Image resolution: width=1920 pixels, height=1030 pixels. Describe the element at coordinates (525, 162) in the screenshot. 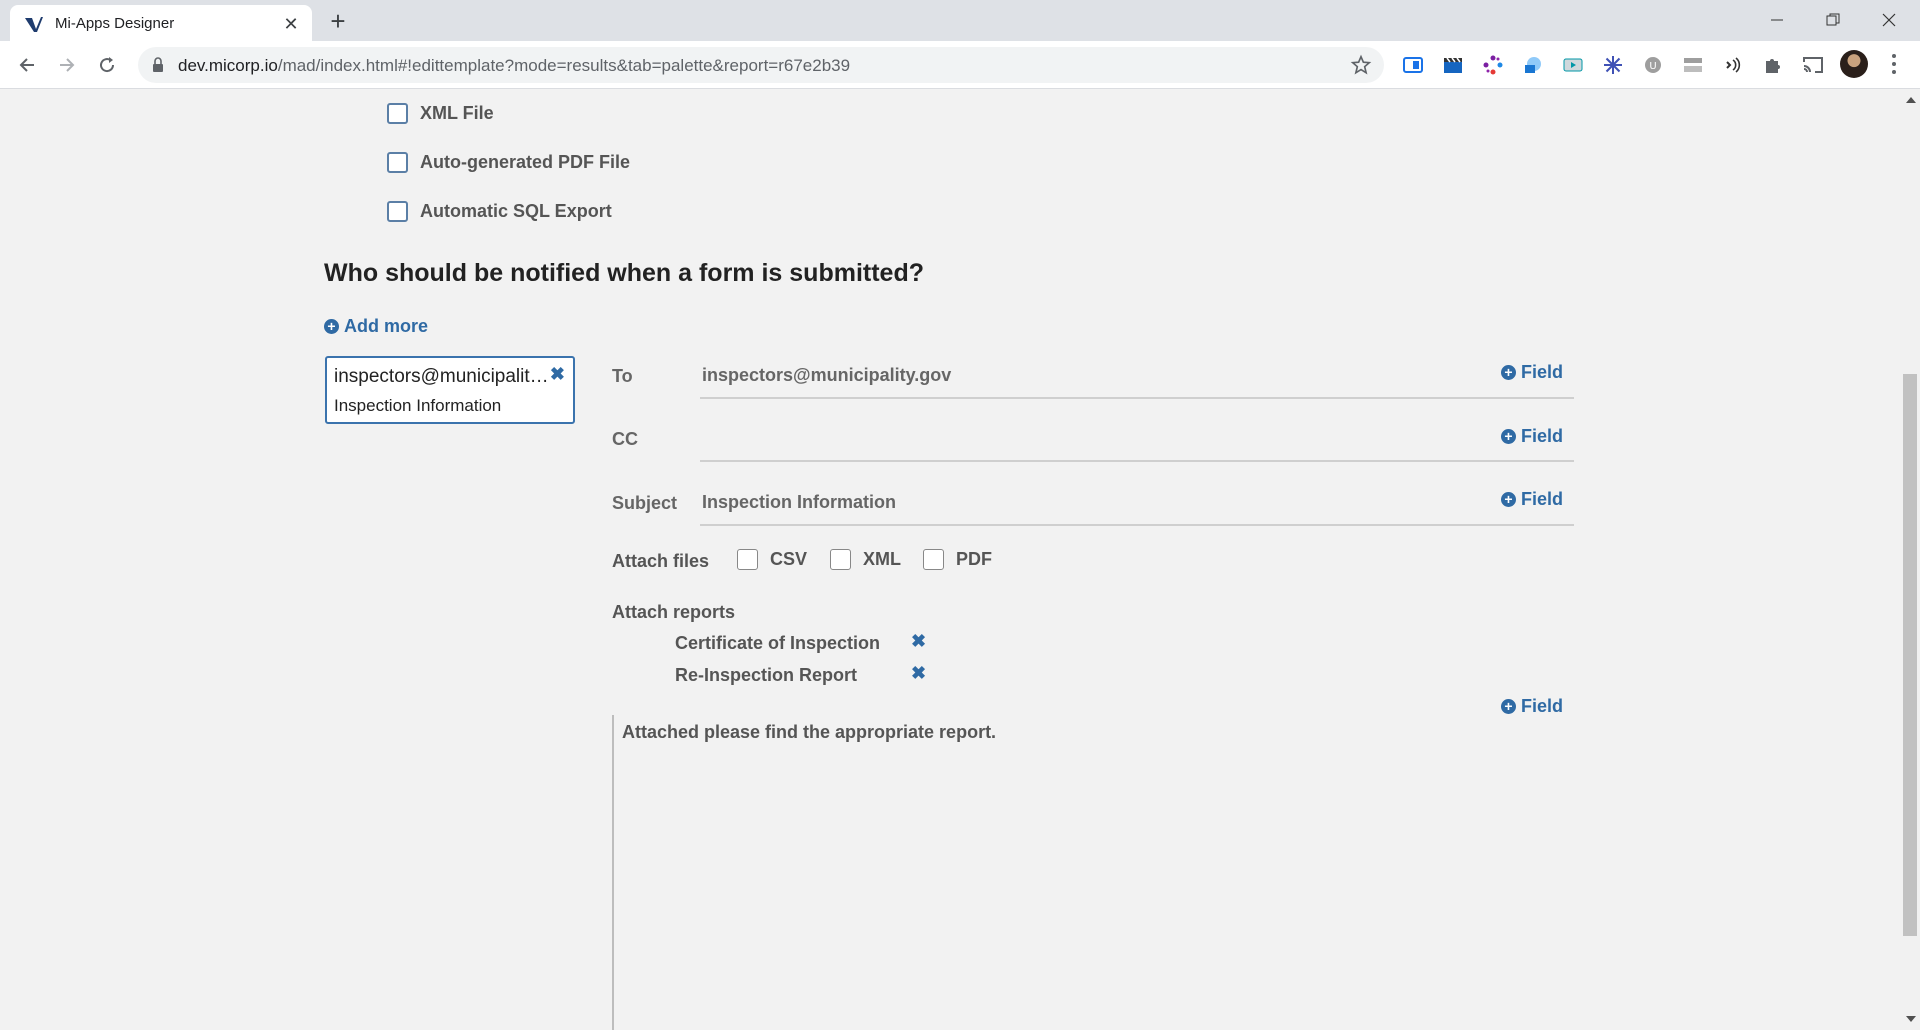

I see `option-label: Auto-generated PDF File` at that location.